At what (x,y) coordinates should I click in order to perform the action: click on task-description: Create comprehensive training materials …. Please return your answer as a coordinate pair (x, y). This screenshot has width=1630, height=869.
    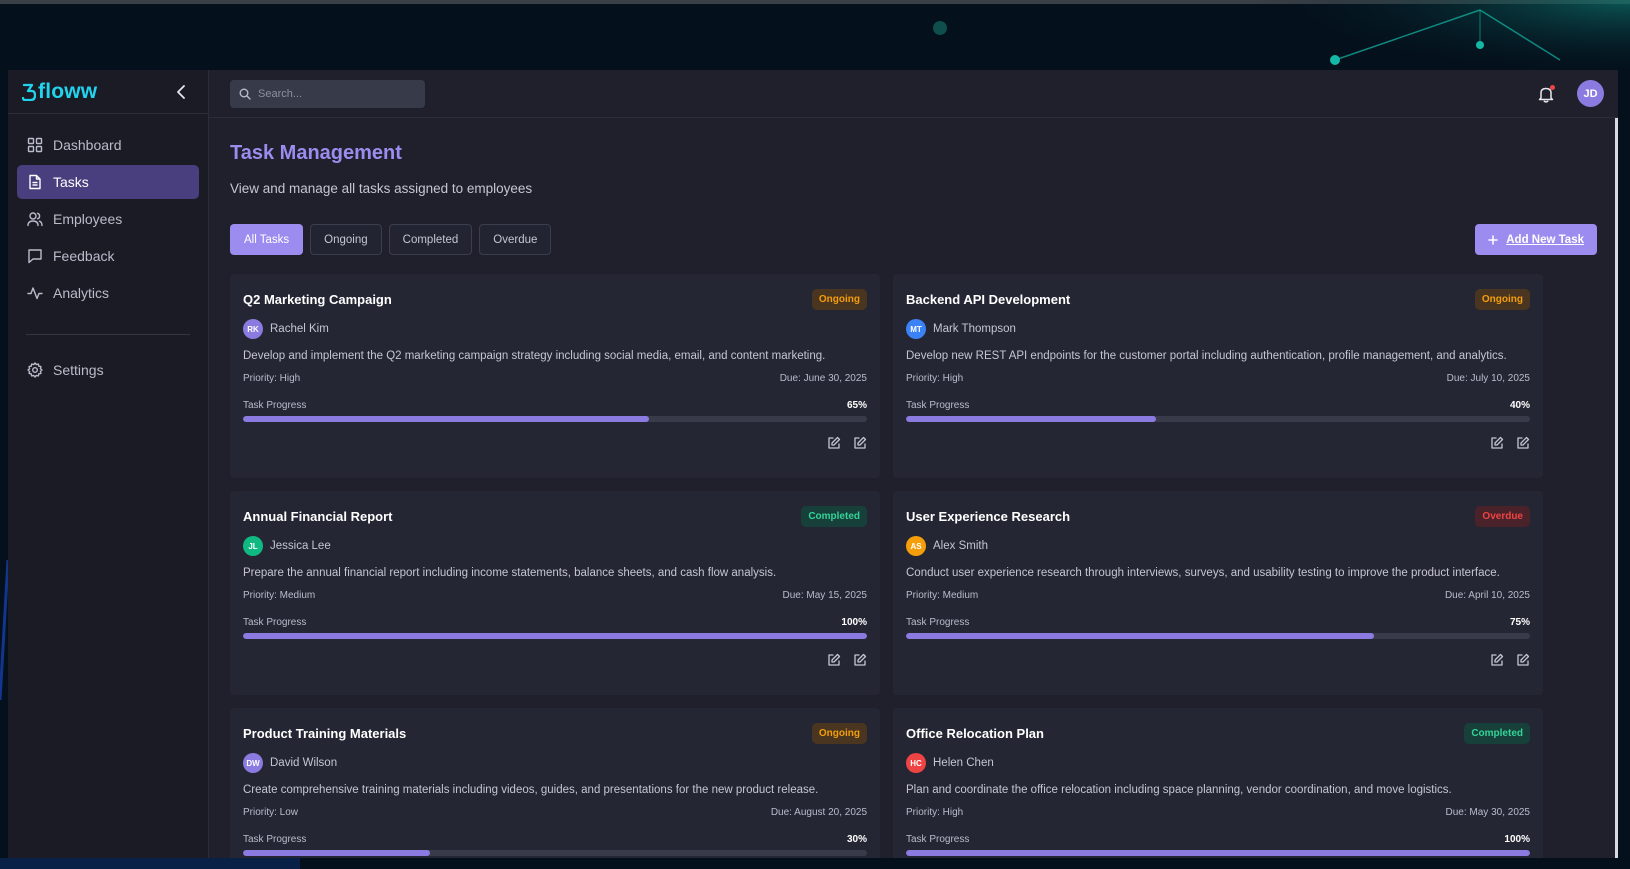
    Looking at the image, I should click on (531, 790).